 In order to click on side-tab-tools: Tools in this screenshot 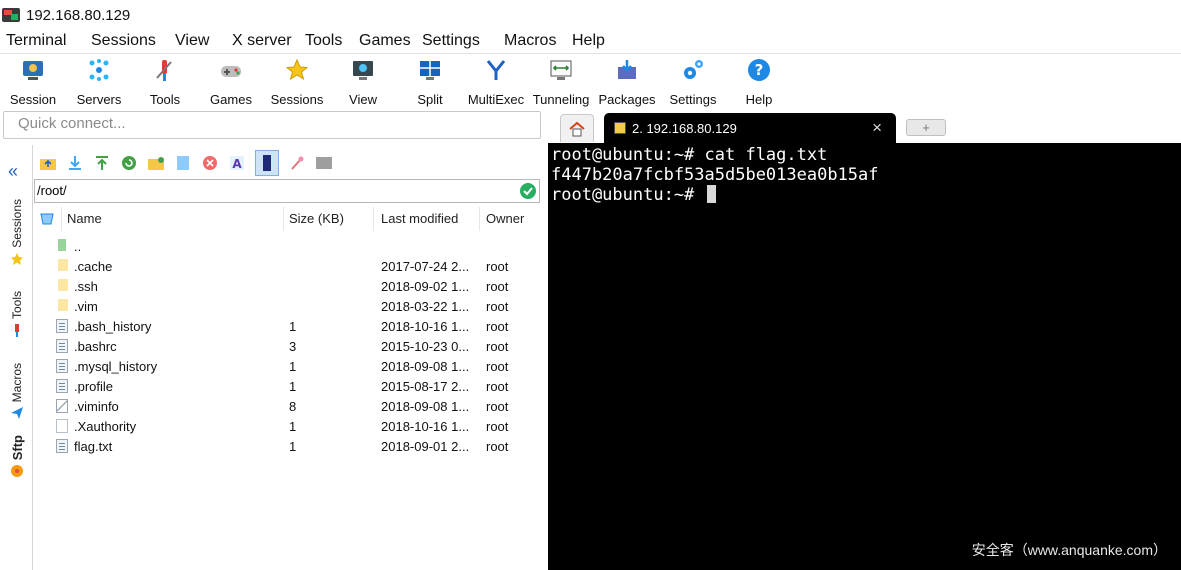, I will do `click(17, 314)`.